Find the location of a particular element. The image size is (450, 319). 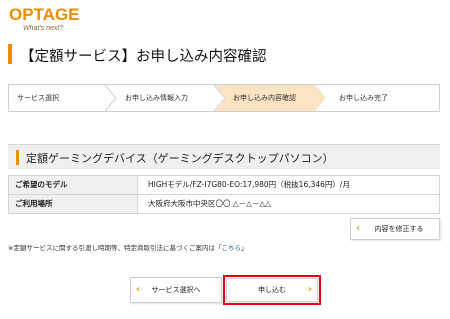

step-service-select: サービス選択 is located at coordinates (58, 98).